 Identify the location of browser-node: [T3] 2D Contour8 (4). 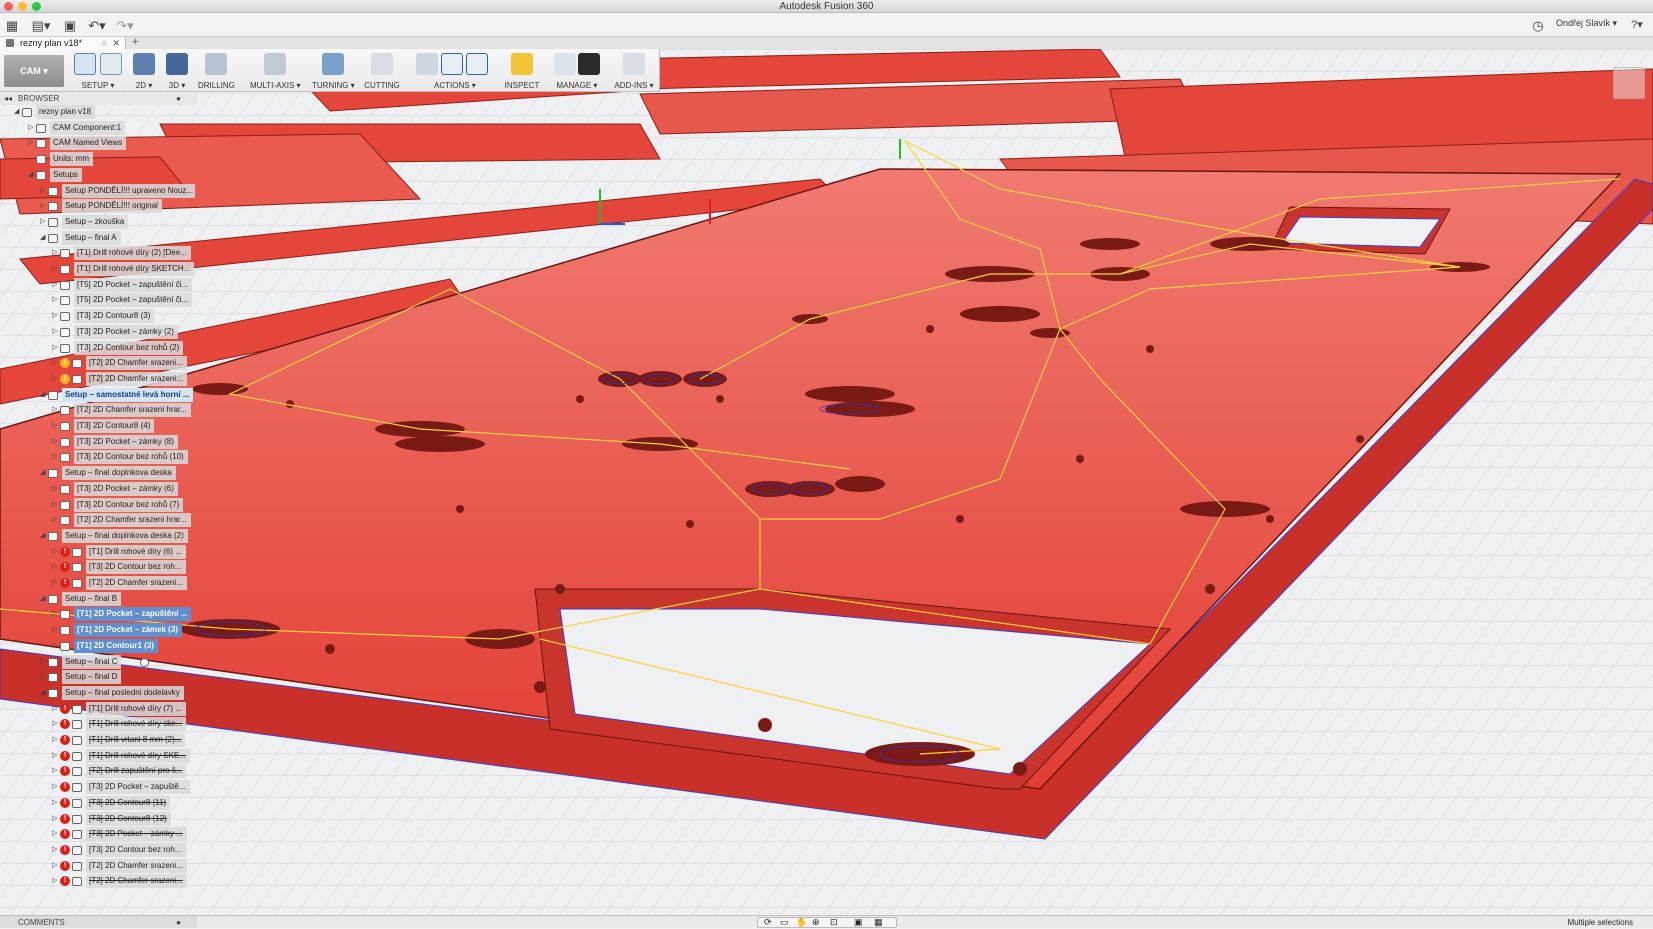
(114, 426).